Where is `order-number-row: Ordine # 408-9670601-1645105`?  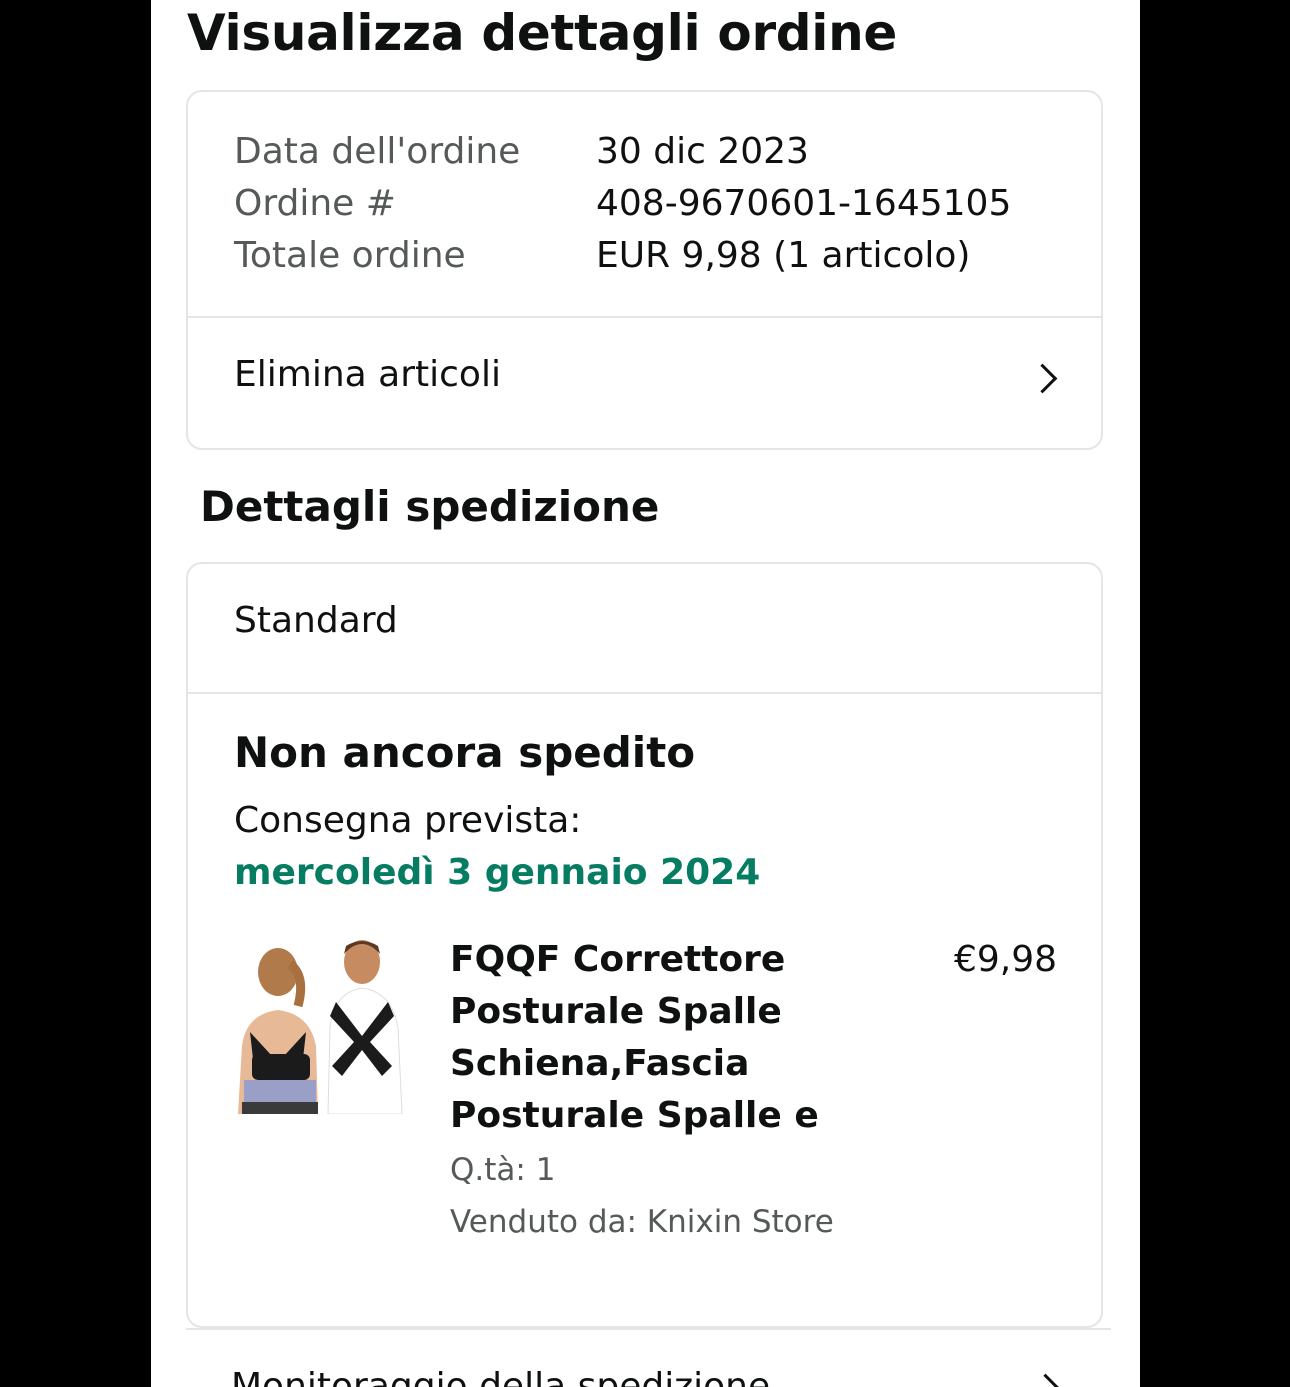
order-number-row: Ordine # 408-9670601-1645105 is located at coordinates (622, 204).